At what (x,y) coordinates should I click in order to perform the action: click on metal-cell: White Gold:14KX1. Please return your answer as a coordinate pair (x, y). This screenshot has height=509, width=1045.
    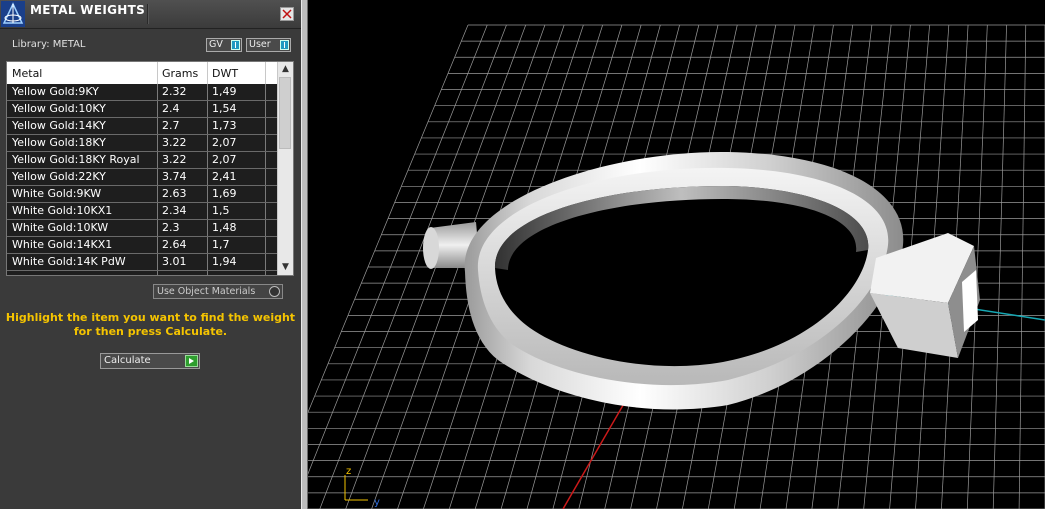
    Looking at the image, I should click on (62, 244).